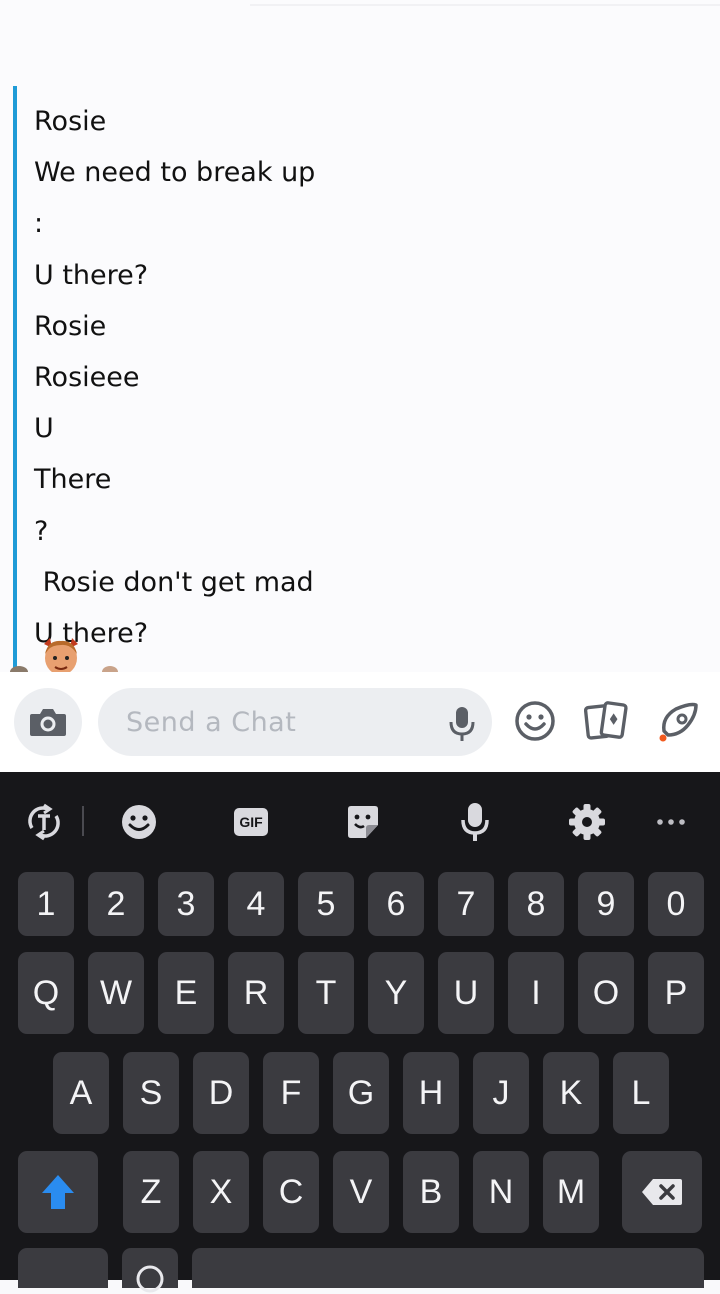 The height and width of the screenshot is (1294, 720). What do you see at coordinates (641, 1093) in the screenshot?
I see `key-l: L` at bounding box center [641, 1093].